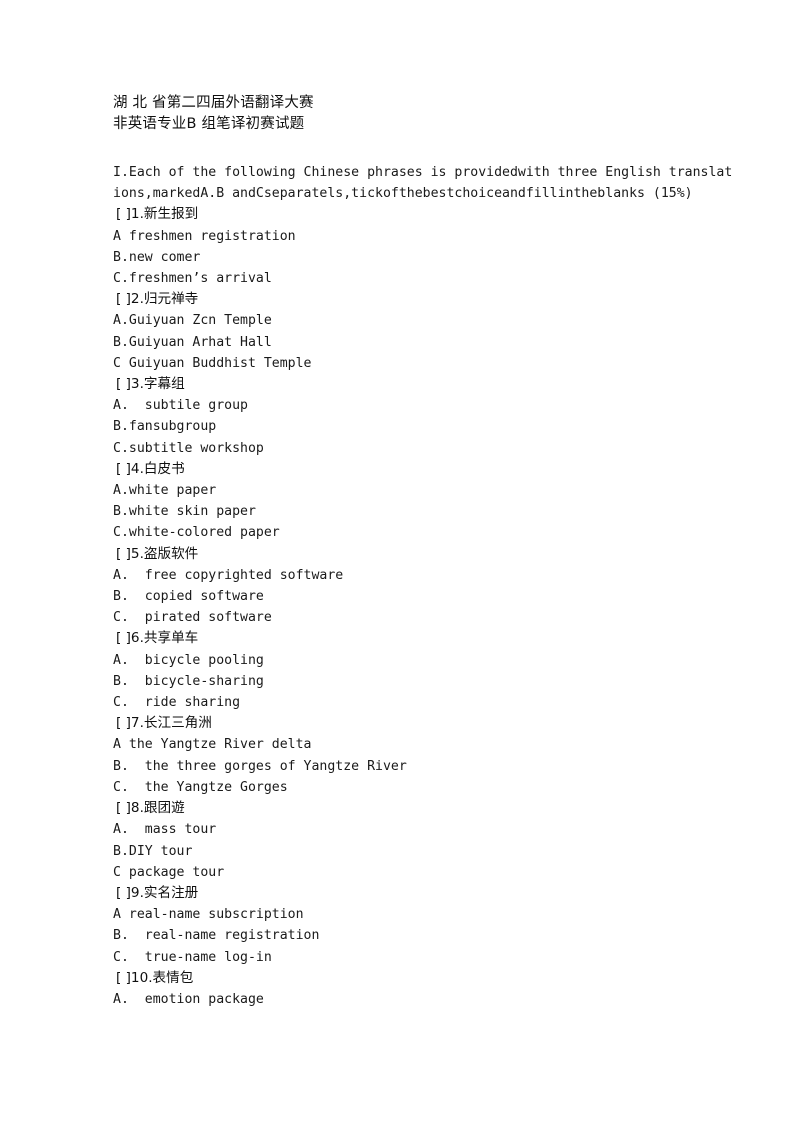 This screenshot has height=1132, width=800. What do you see at coordinates (150, 808) in the screenshot?
I see `question-stem: [ ]8.跟团遊` at bounding box center [150, 808].